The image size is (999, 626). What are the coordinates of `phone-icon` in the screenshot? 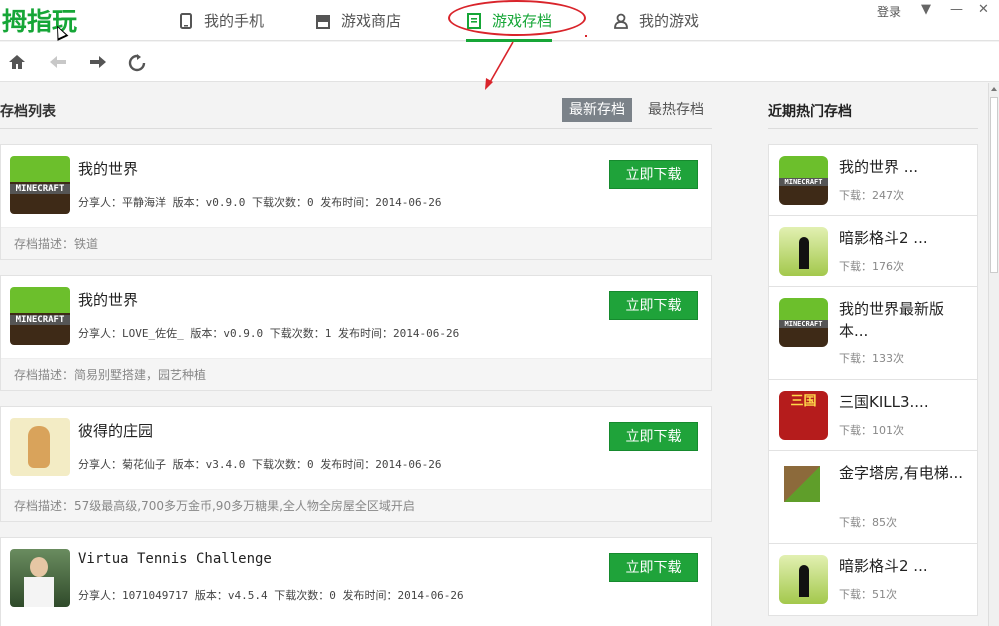 It's located at (186, 20).